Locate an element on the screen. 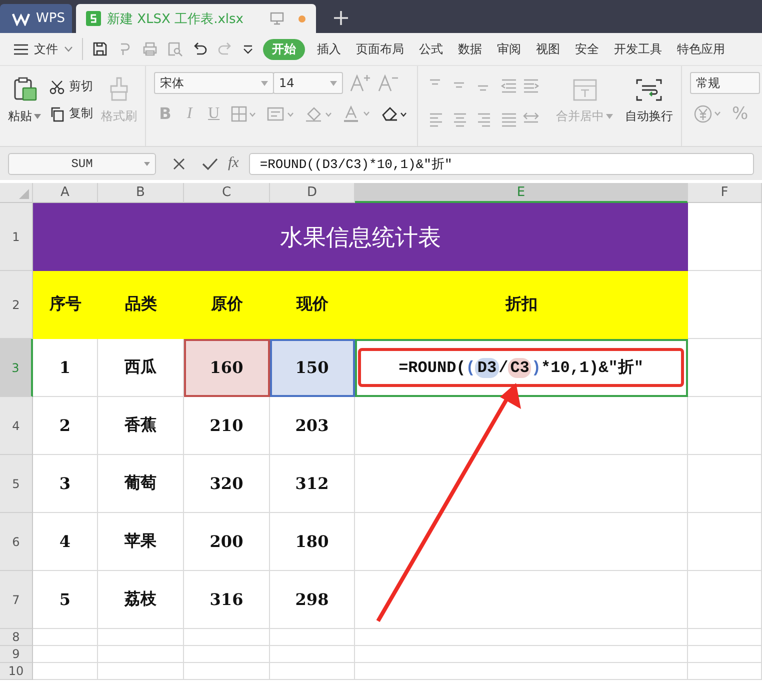  table-cell: 5 is located at coordinates (65, 600).